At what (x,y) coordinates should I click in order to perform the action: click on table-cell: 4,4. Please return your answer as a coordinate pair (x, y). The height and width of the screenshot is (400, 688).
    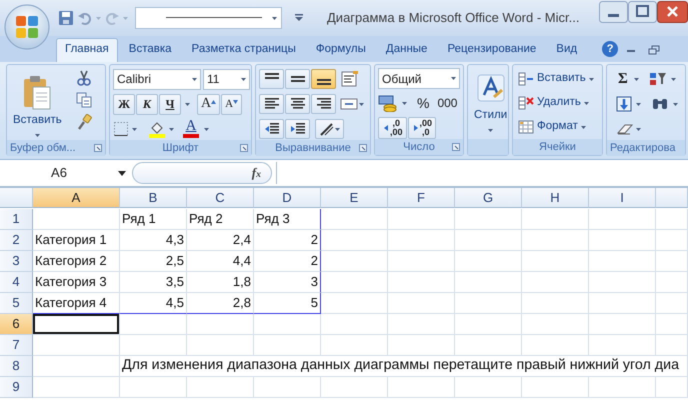
    Looking at the image, I should click on (220, 261).